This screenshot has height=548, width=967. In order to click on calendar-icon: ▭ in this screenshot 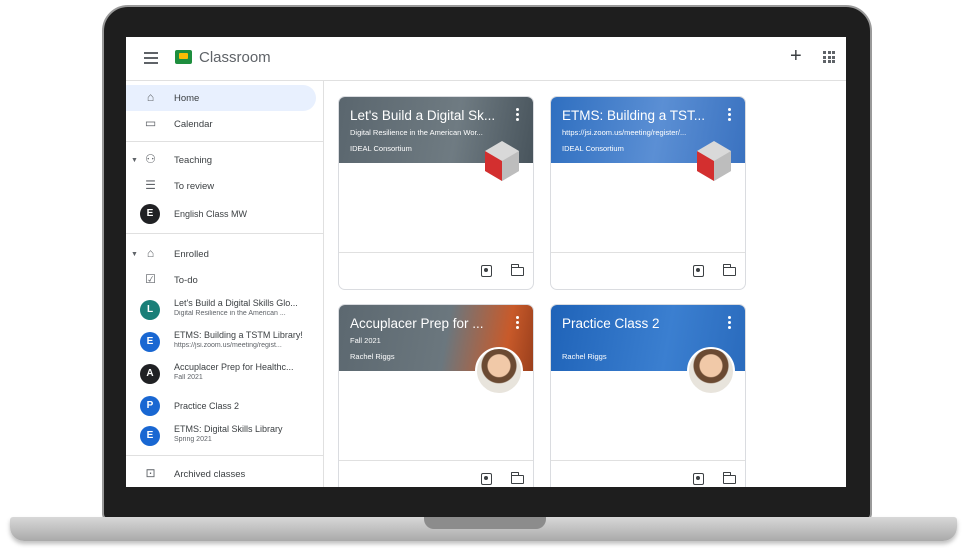, I will do `click(150, 123)`.